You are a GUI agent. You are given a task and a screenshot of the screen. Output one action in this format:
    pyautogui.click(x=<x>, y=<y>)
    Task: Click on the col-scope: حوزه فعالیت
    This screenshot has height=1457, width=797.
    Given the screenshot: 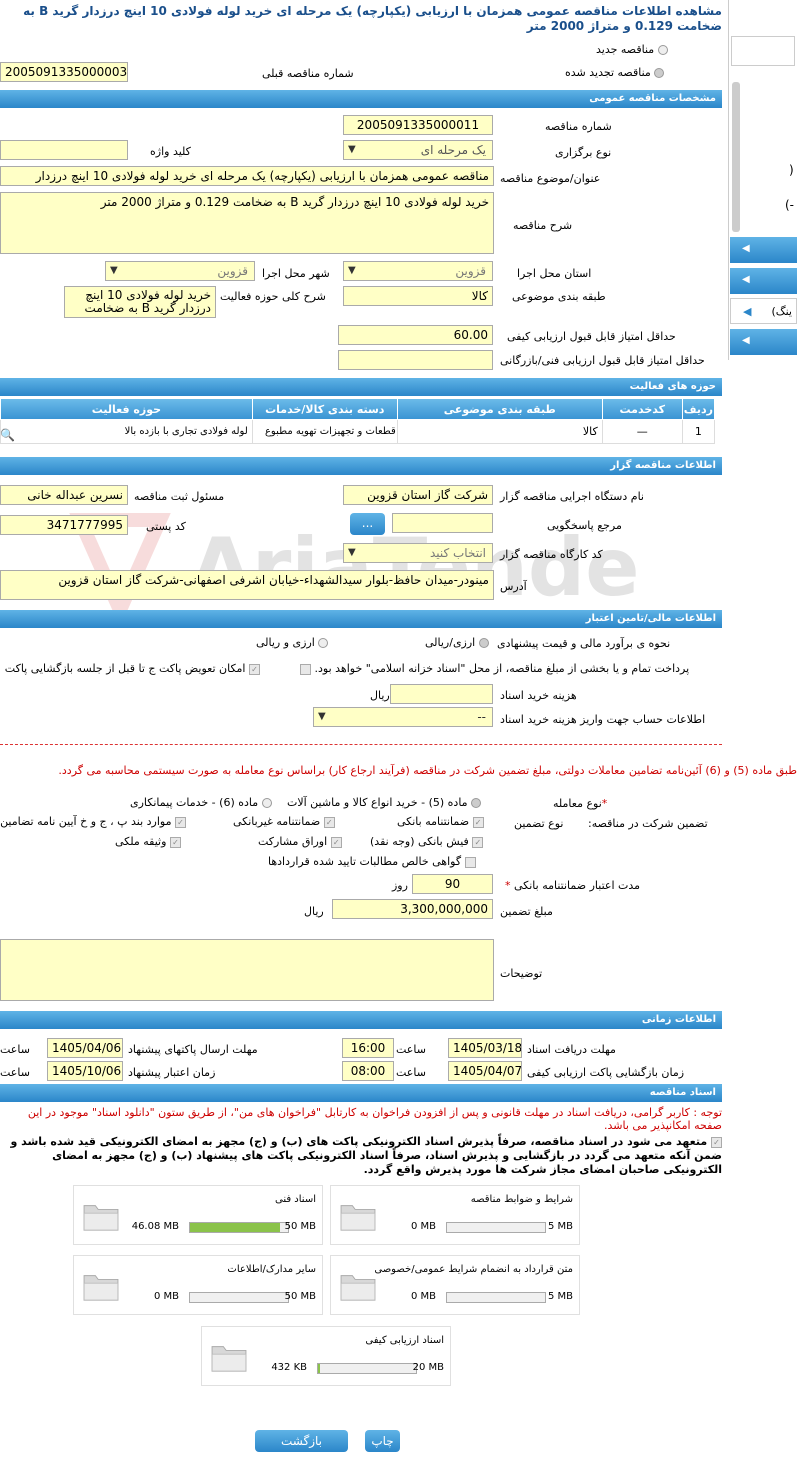 What is the action you would take?
    pyautogui.click(x=126, y=409)
    